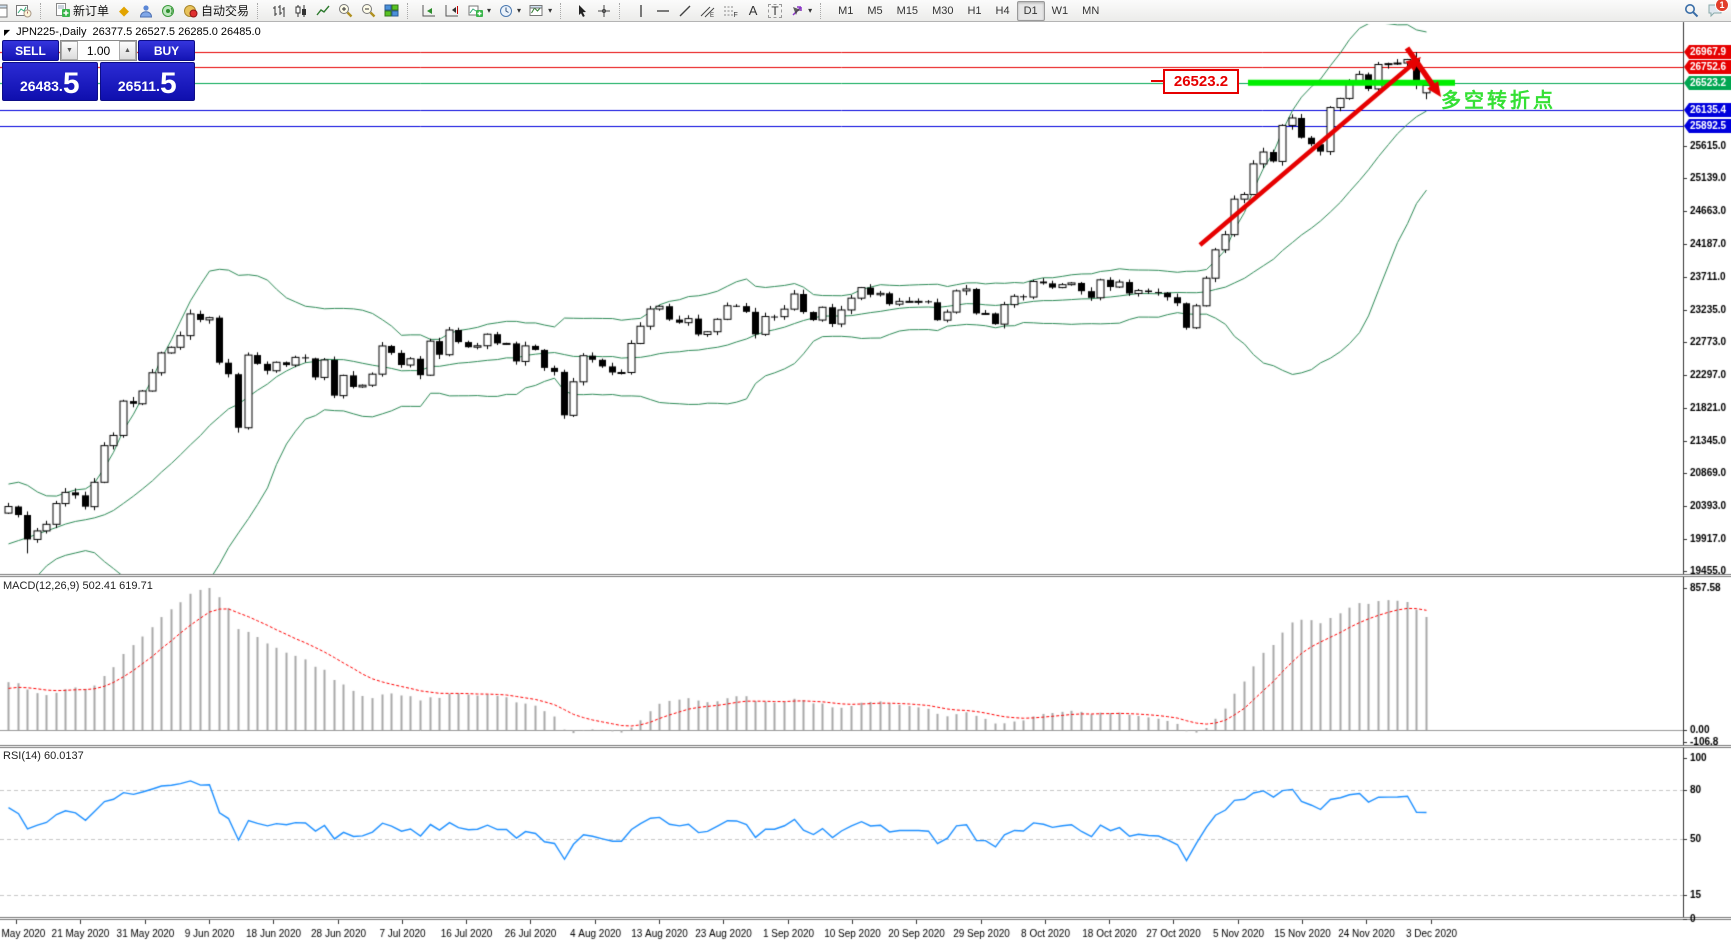 The height and width of the screenshot is (941, 1731). What do you see at coordinates (753, 11) in the screenshot?
I see `text-icon: A` at bounding box center [753, 11].